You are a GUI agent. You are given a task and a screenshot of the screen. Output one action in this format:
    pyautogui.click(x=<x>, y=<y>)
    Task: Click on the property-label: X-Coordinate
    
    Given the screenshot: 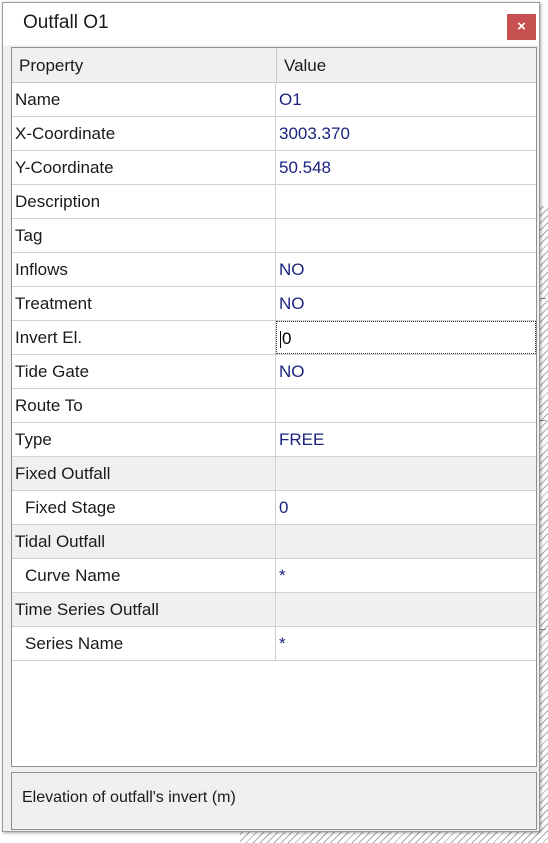 What is the action you would take?
    pyautogui.click(x=144, y=133)
    